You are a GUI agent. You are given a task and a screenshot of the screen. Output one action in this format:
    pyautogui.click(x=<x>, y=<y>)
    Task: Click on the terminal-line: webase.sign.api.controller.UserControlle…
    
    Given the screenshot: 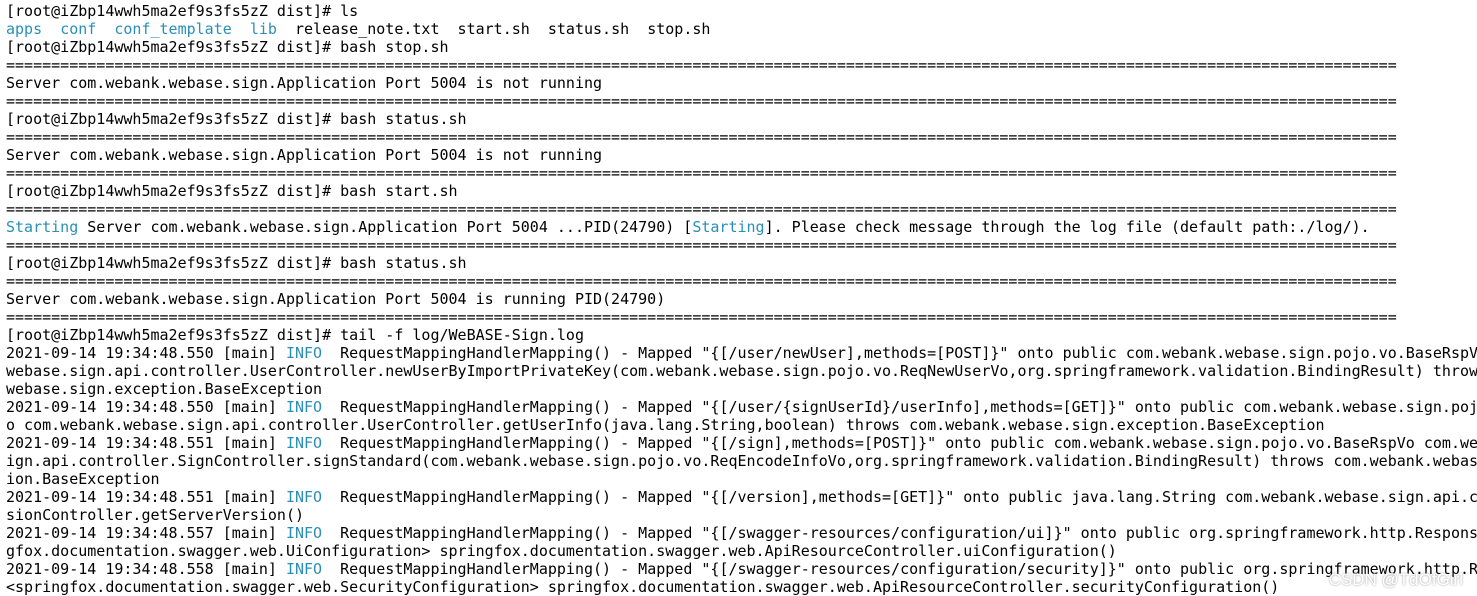 What is the action you would take?
    pyautogui.click(x=741, y=371)
    